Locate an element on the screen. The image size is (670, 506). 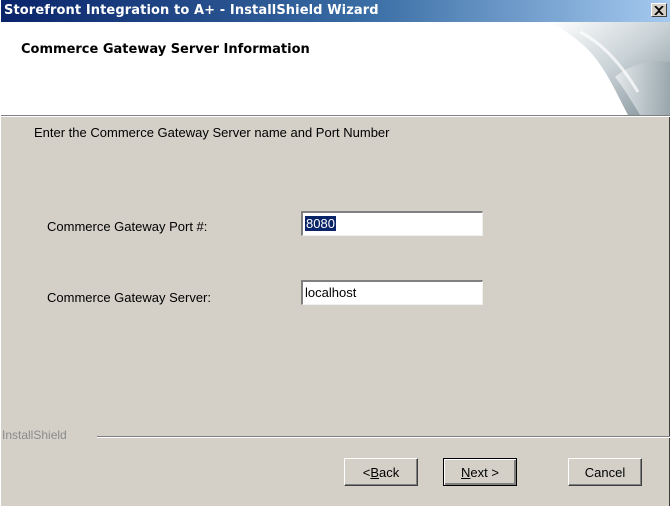
server-label: Commerce Gateway Server: is located at coordinates (129, 297).